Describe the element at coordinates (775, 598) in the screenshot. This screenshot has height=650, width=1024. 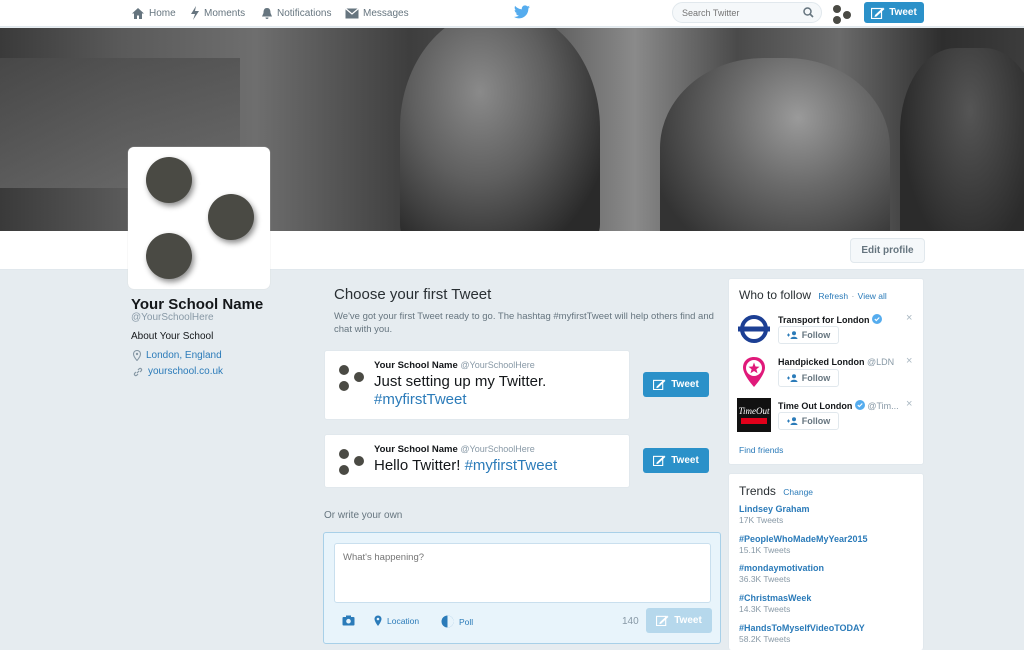
I see `trend-name: #ChristmasWeek` at that location.